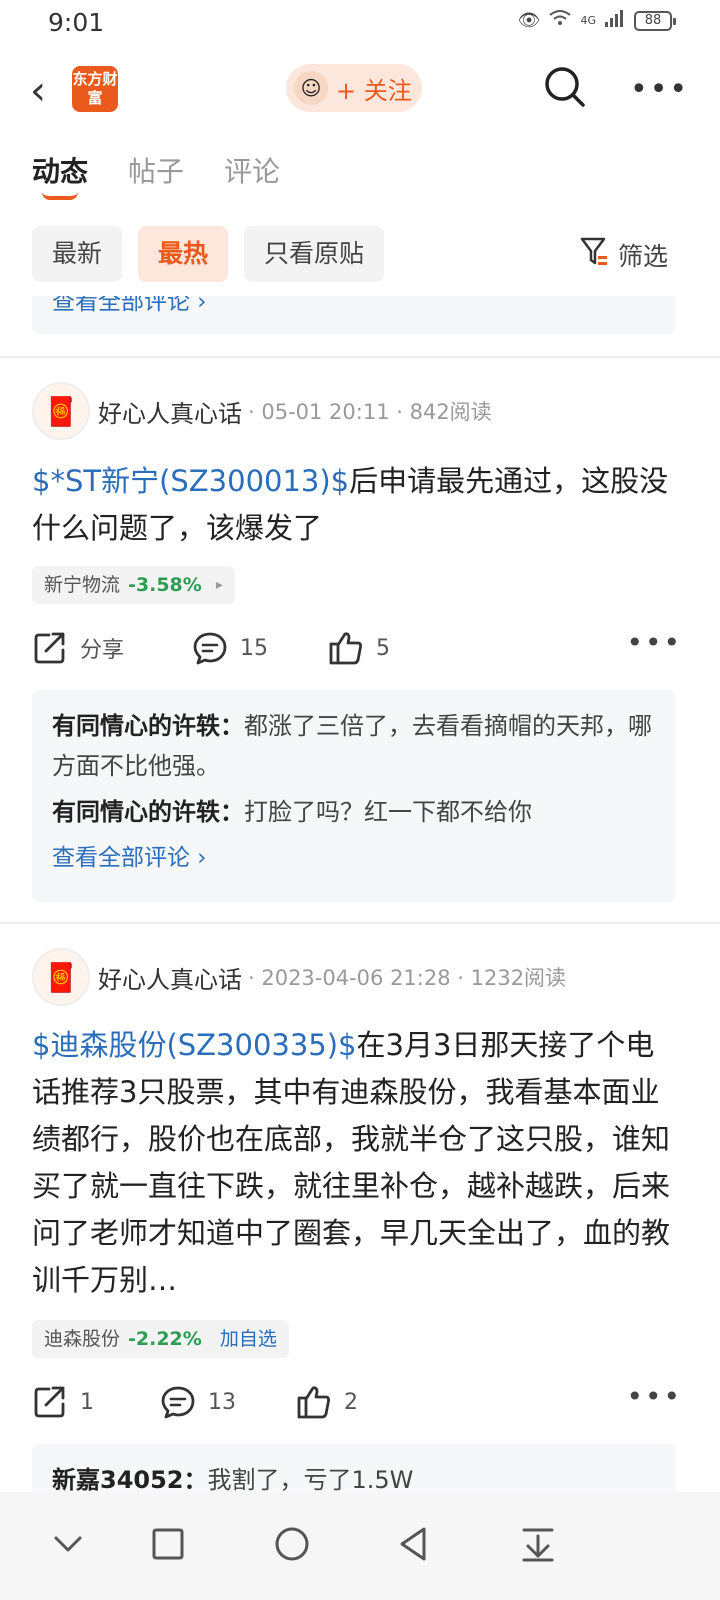 The image size is (720, 1600). I want to click on share-button: 分享, so click(78, 648).